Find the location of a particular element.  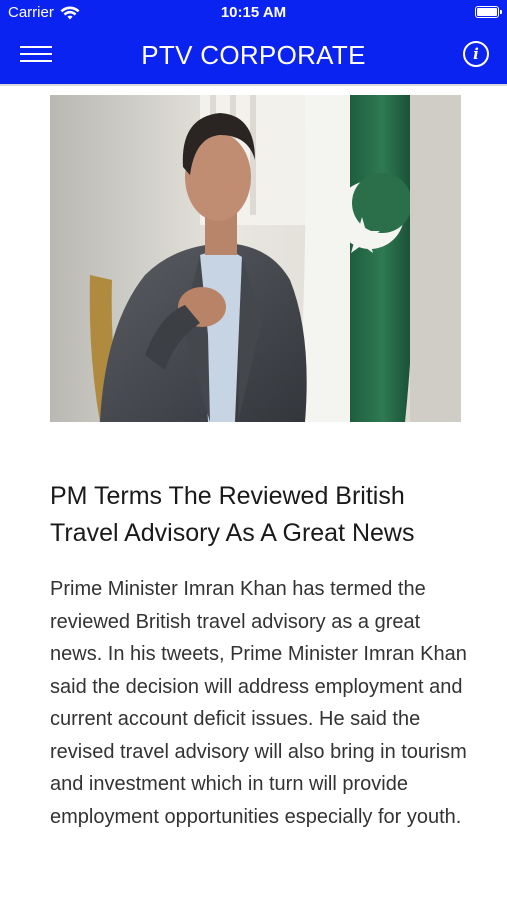

battery-fill is located at coordinates (487, 12).